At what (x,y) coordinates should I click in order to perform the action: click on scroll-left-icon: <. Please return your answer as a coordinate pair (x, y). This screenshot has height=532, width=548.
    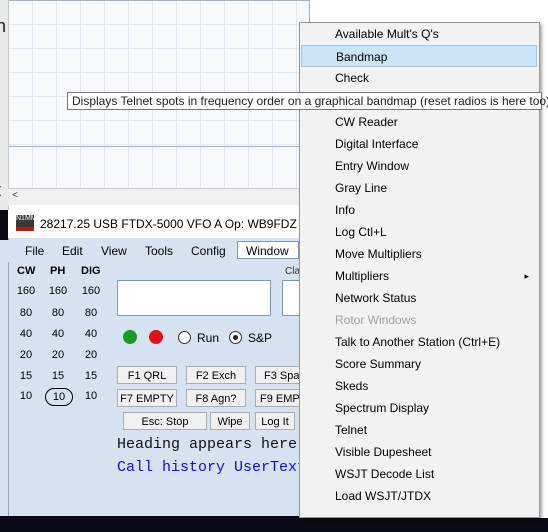
    Looking at the image, I should click on (15, 197).